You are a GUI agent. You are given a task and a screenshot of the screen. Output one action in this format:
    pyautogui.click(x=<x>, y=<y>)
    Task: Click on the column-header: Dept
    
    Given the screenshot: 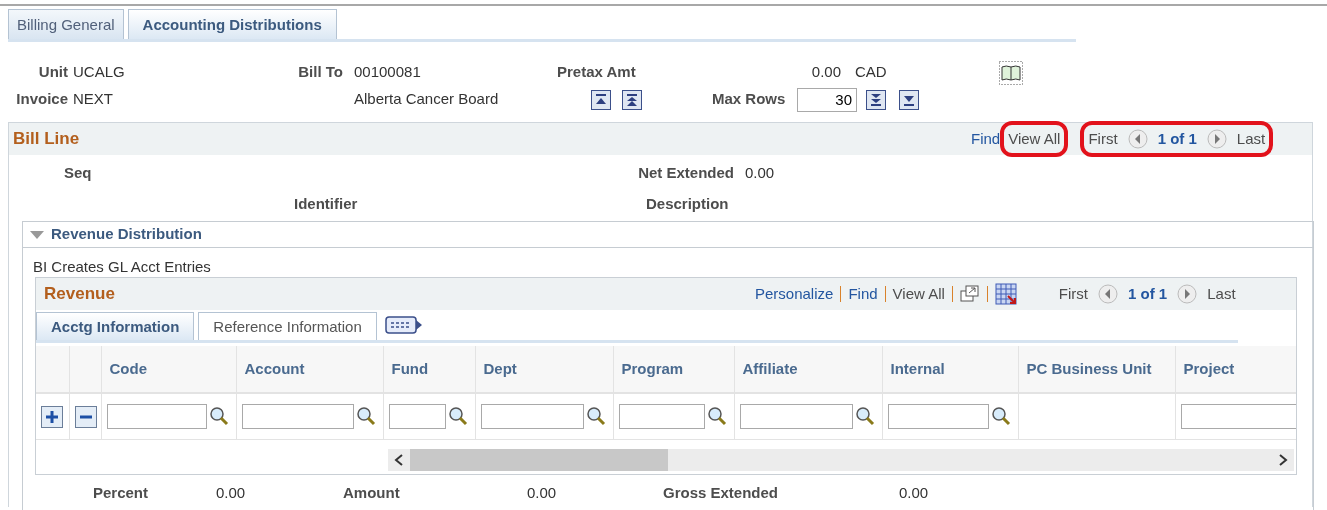 What is the action you would take?
    pyautogui.click(x=500, y=368)
    